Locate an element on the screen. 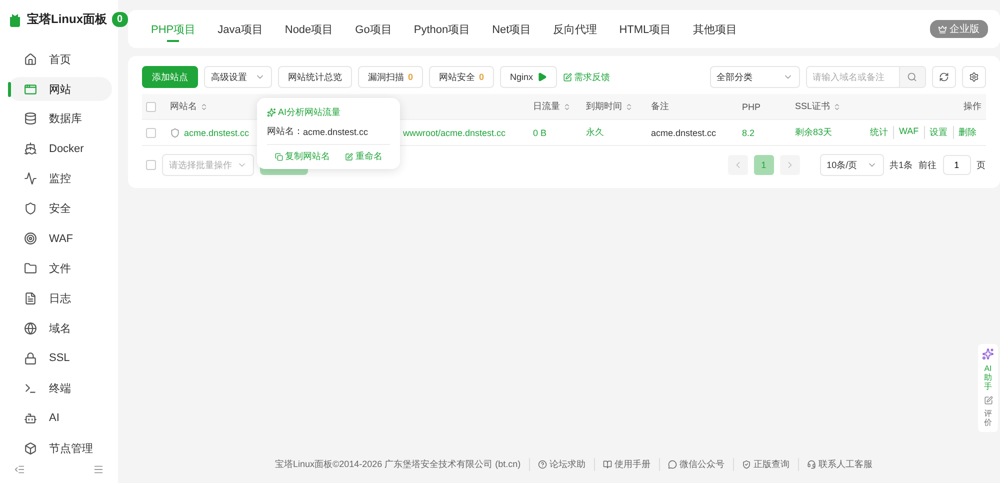 The image size is (1000, 483). book-icon is located at coordinates (607, 464).